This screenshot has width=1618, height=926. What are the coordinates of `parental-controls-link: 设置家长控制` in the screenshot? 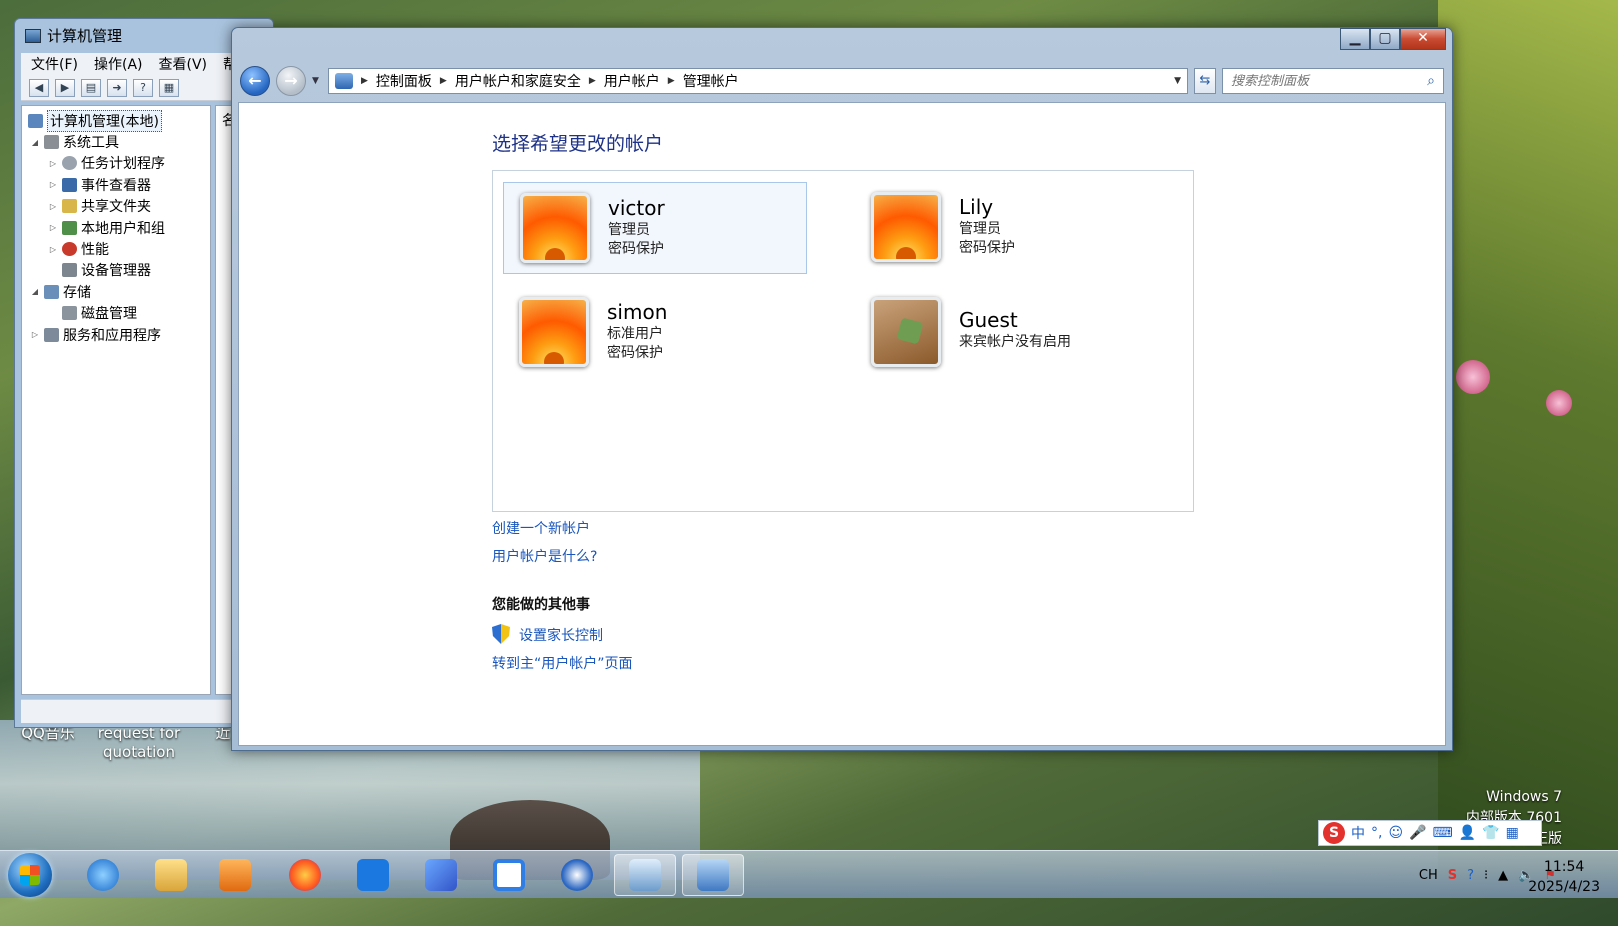 It's located at (561, 635).